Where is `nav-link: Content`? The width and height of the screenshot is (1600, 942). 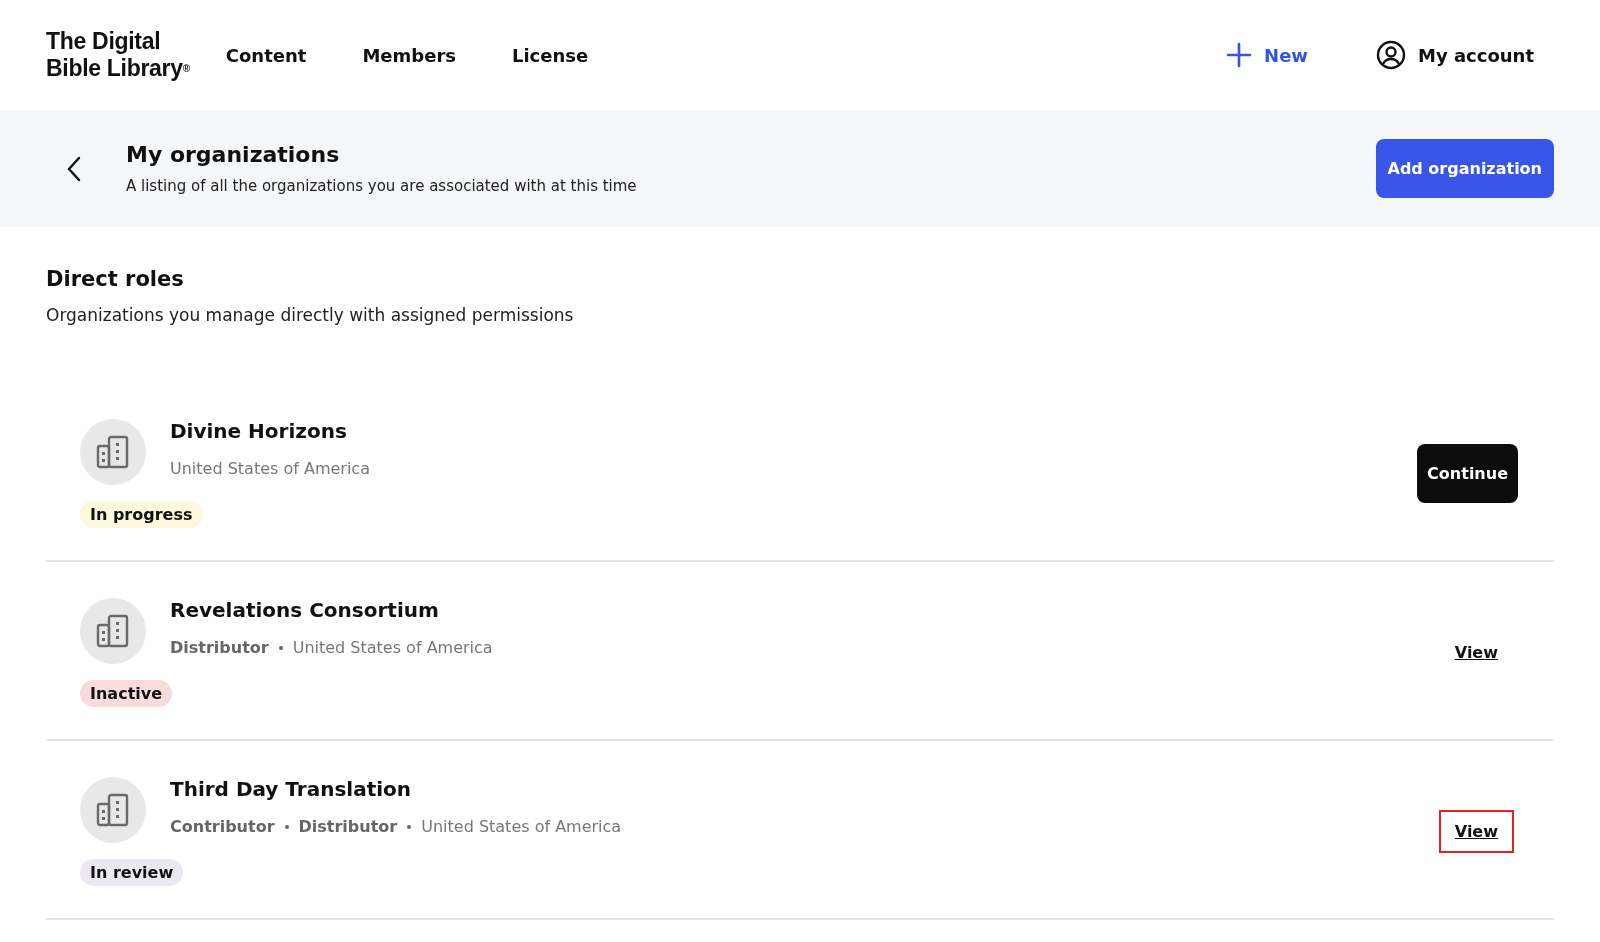
nav-link: Content is located at coordinates (266, 55).